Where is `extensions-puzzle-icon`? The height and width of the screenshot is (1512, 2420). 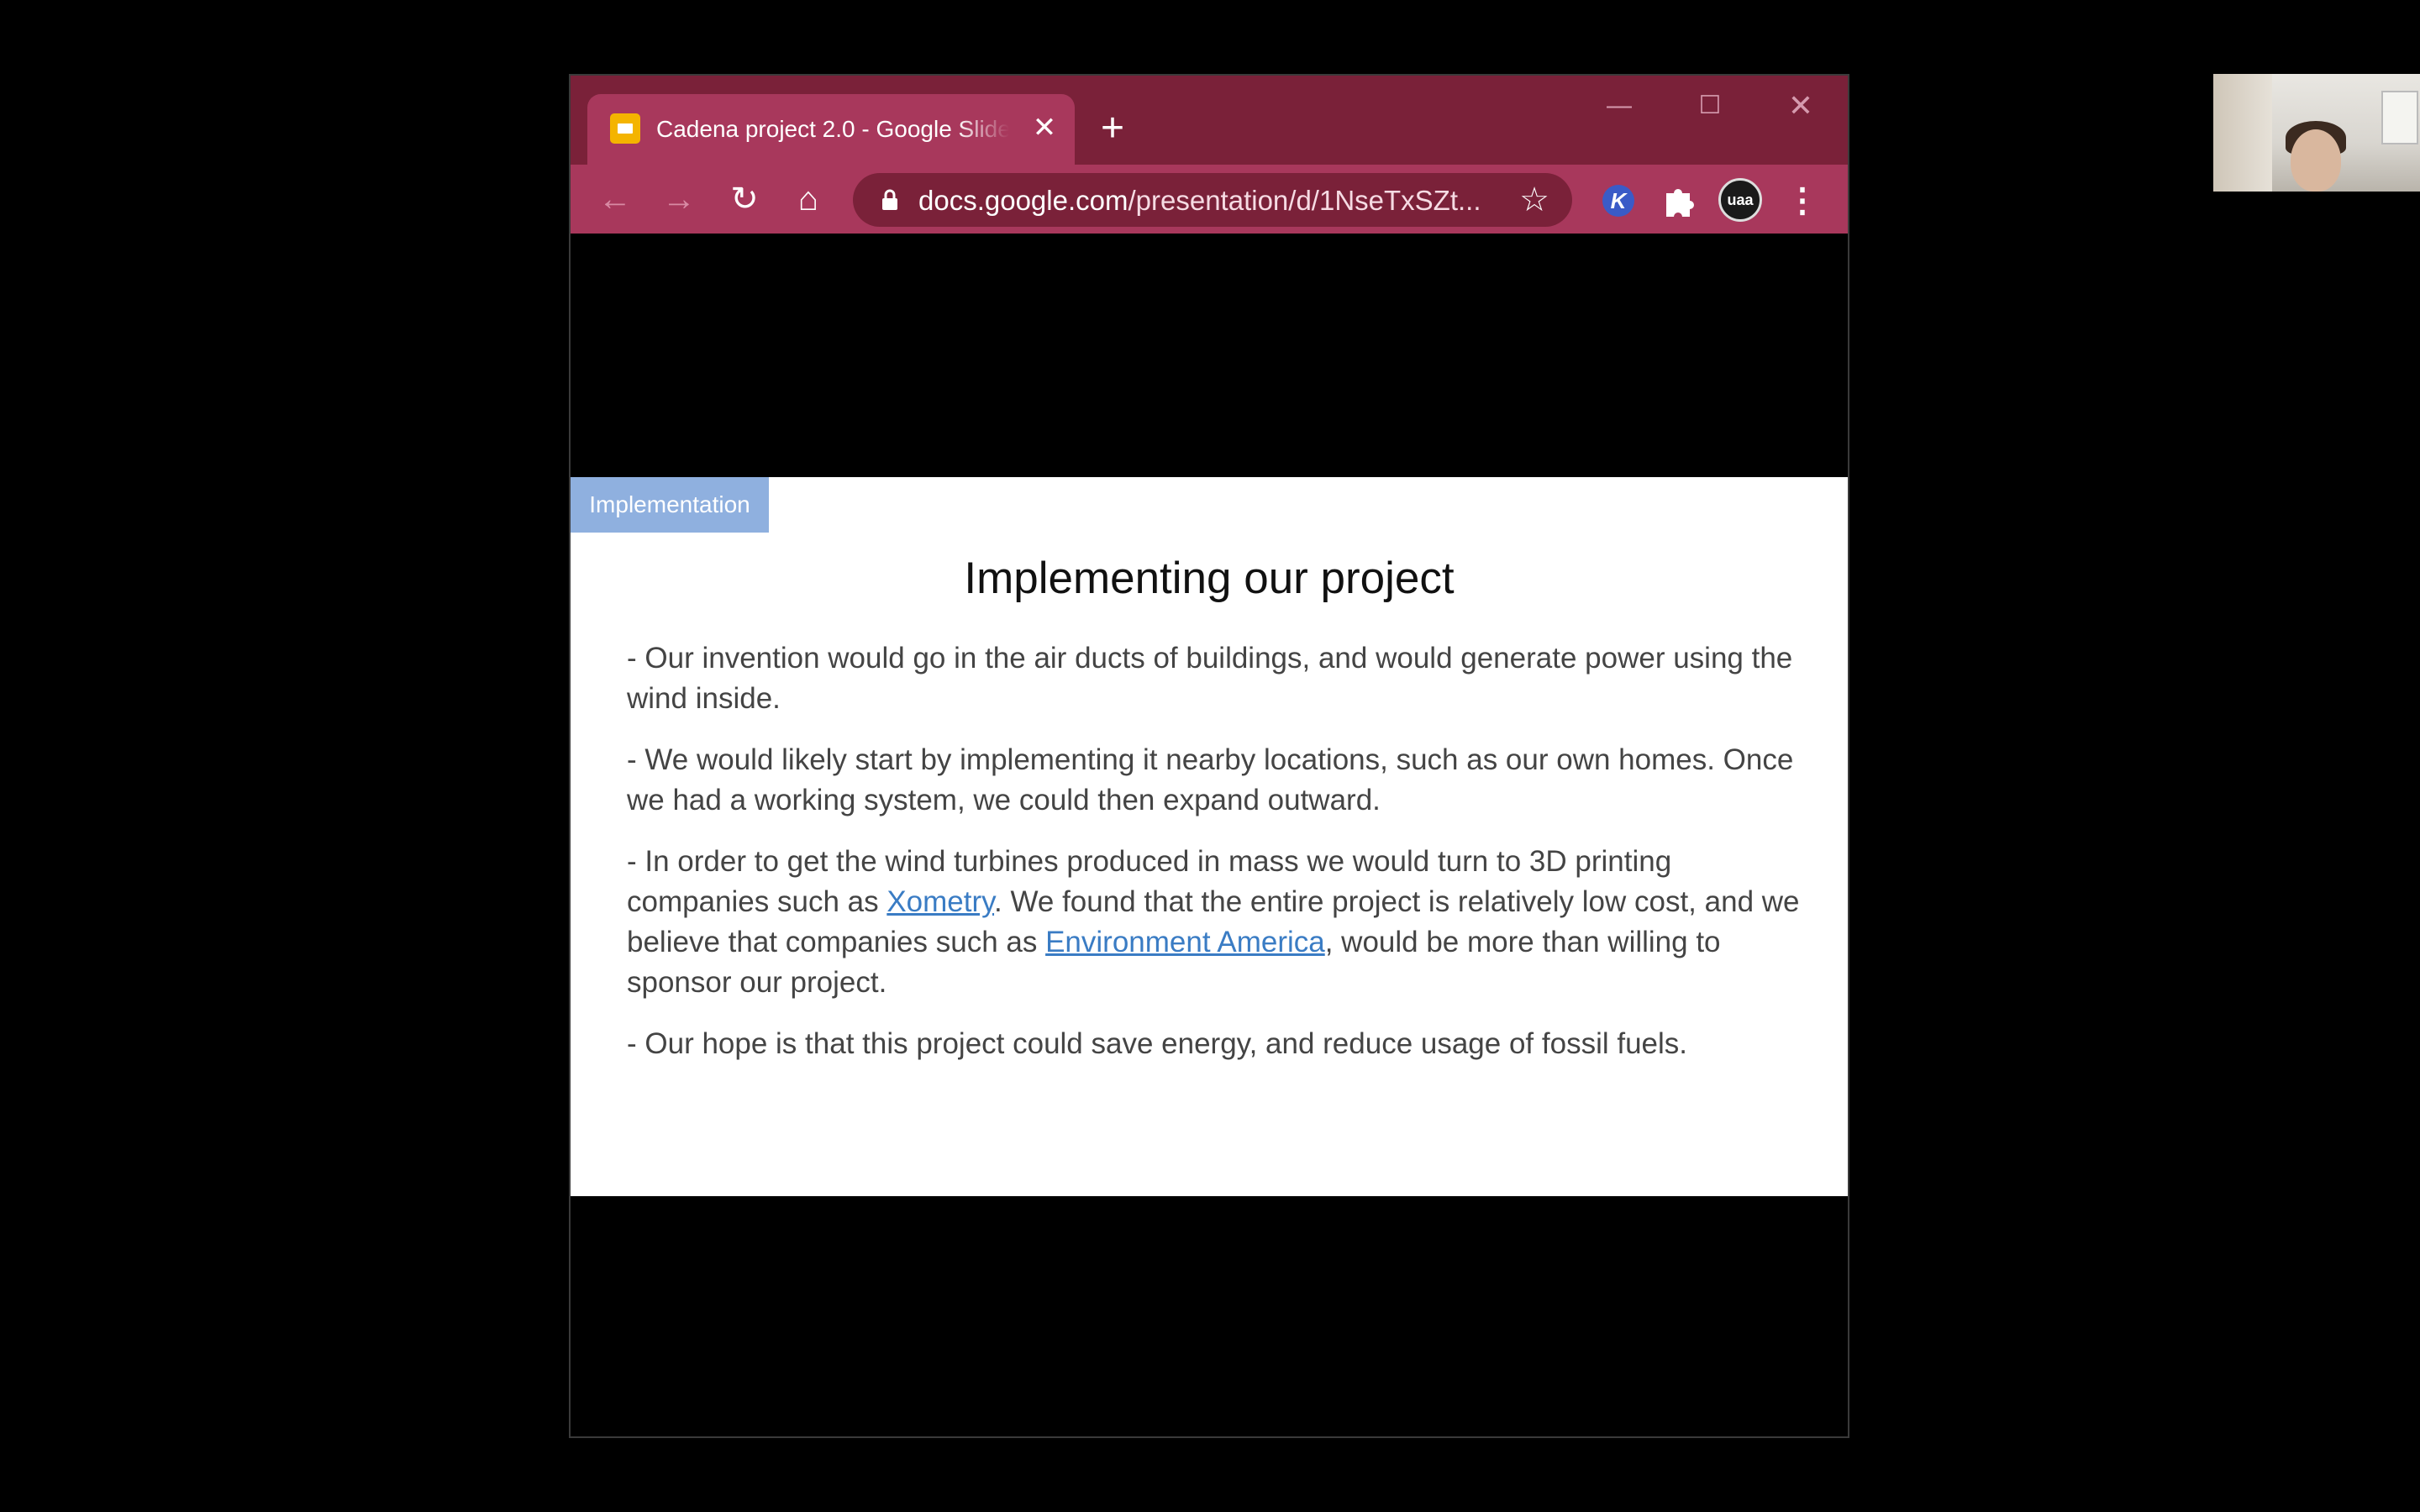 extensions-puzzle-icon is located at coordinates (1679, 200).